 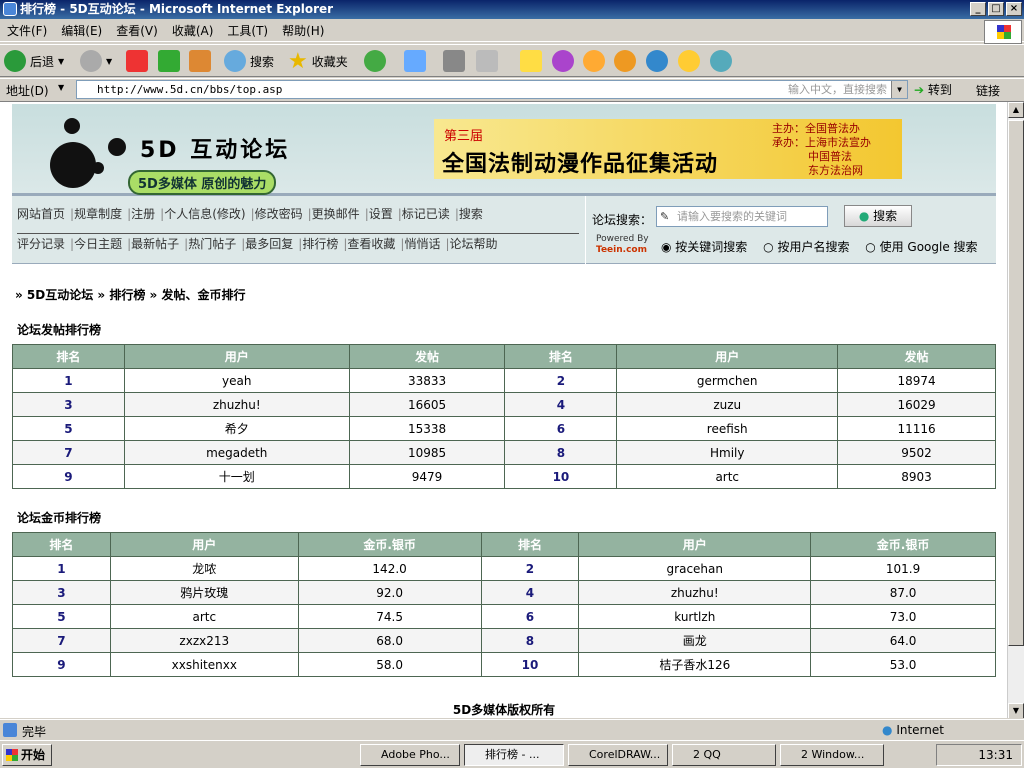 I want to click on globe-icon, so click(x=657, y=61).